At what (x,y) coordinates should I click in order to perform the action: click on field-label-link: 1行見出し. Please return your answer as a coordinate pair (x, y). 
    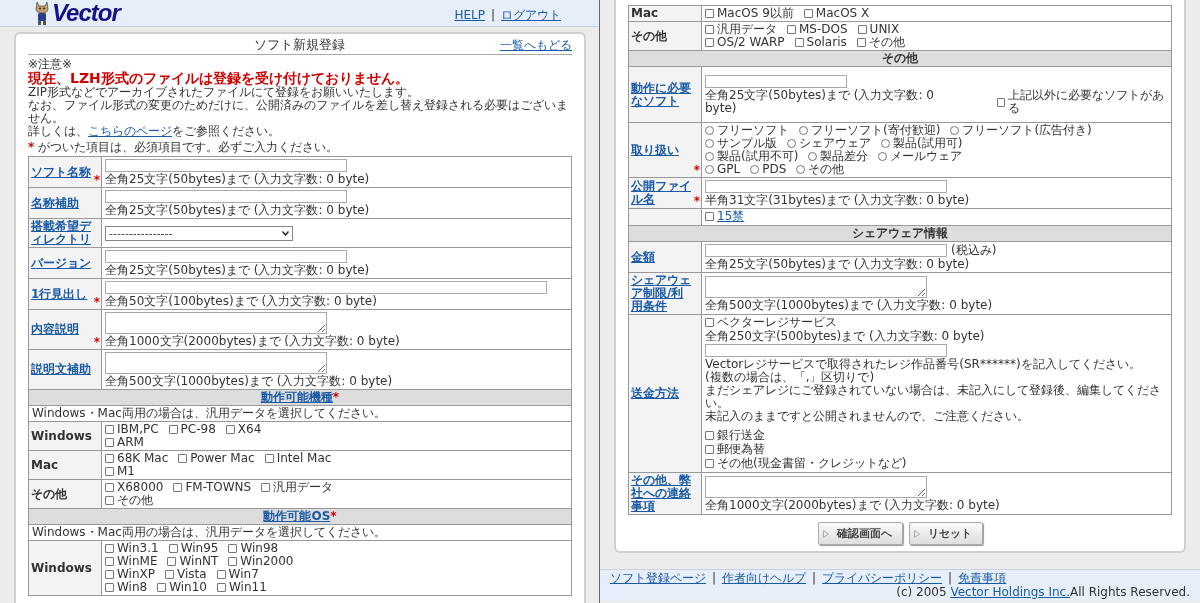
    Looking at the image, I should click on (62, 294).